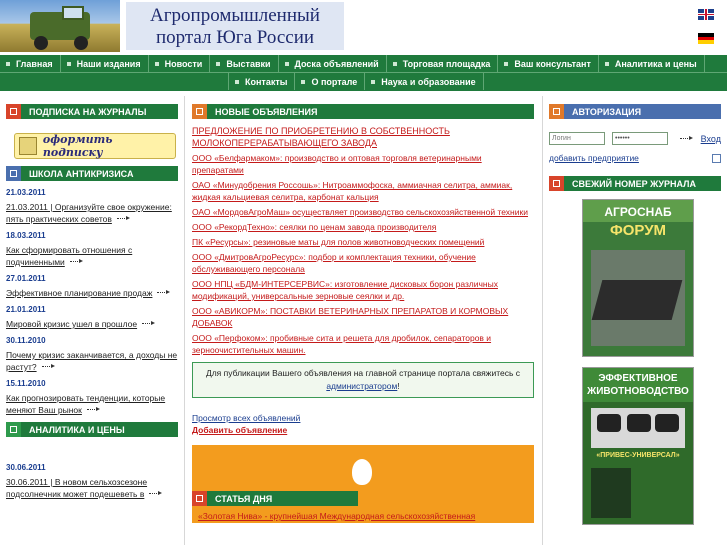  I want to click on mag1-line2: ФОРУМ, so click(638, 230).